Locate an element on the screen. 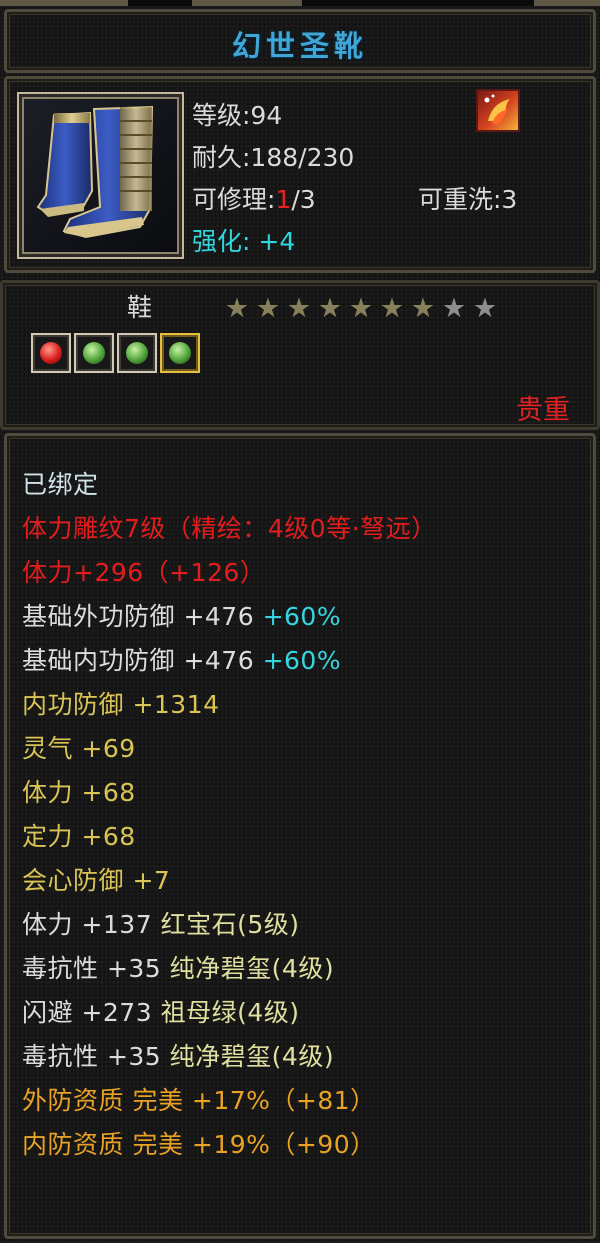 This screenshot has width=600, height=1243. gem-line: 闪避 +273 祖母绿(4级) is located at coordinates (160, 1011).